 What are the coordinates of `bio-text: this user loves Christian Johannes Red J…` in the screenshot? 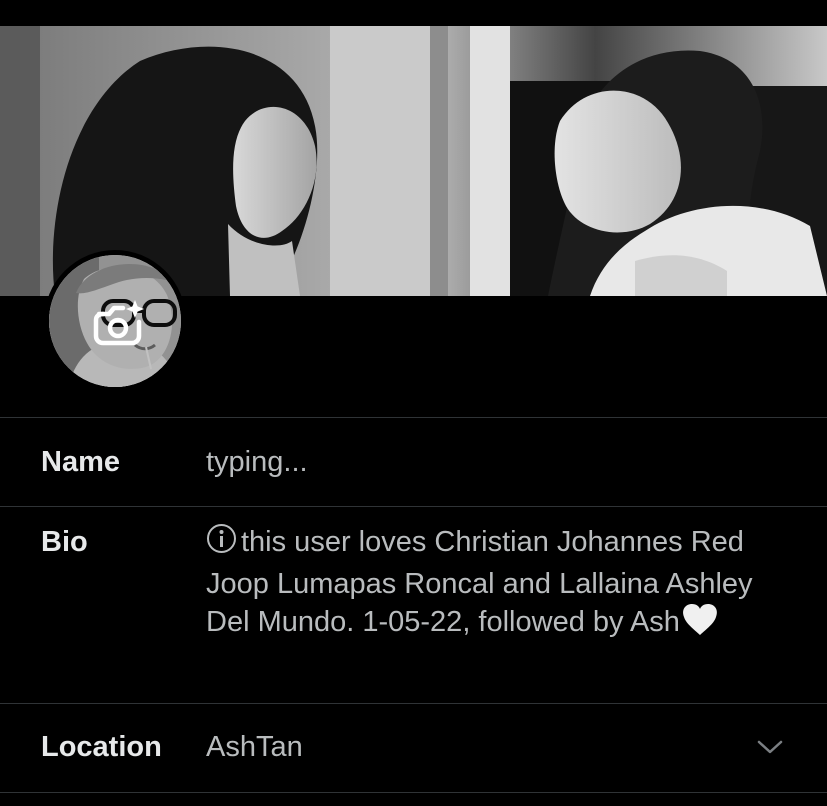 It's located at (479, 582).